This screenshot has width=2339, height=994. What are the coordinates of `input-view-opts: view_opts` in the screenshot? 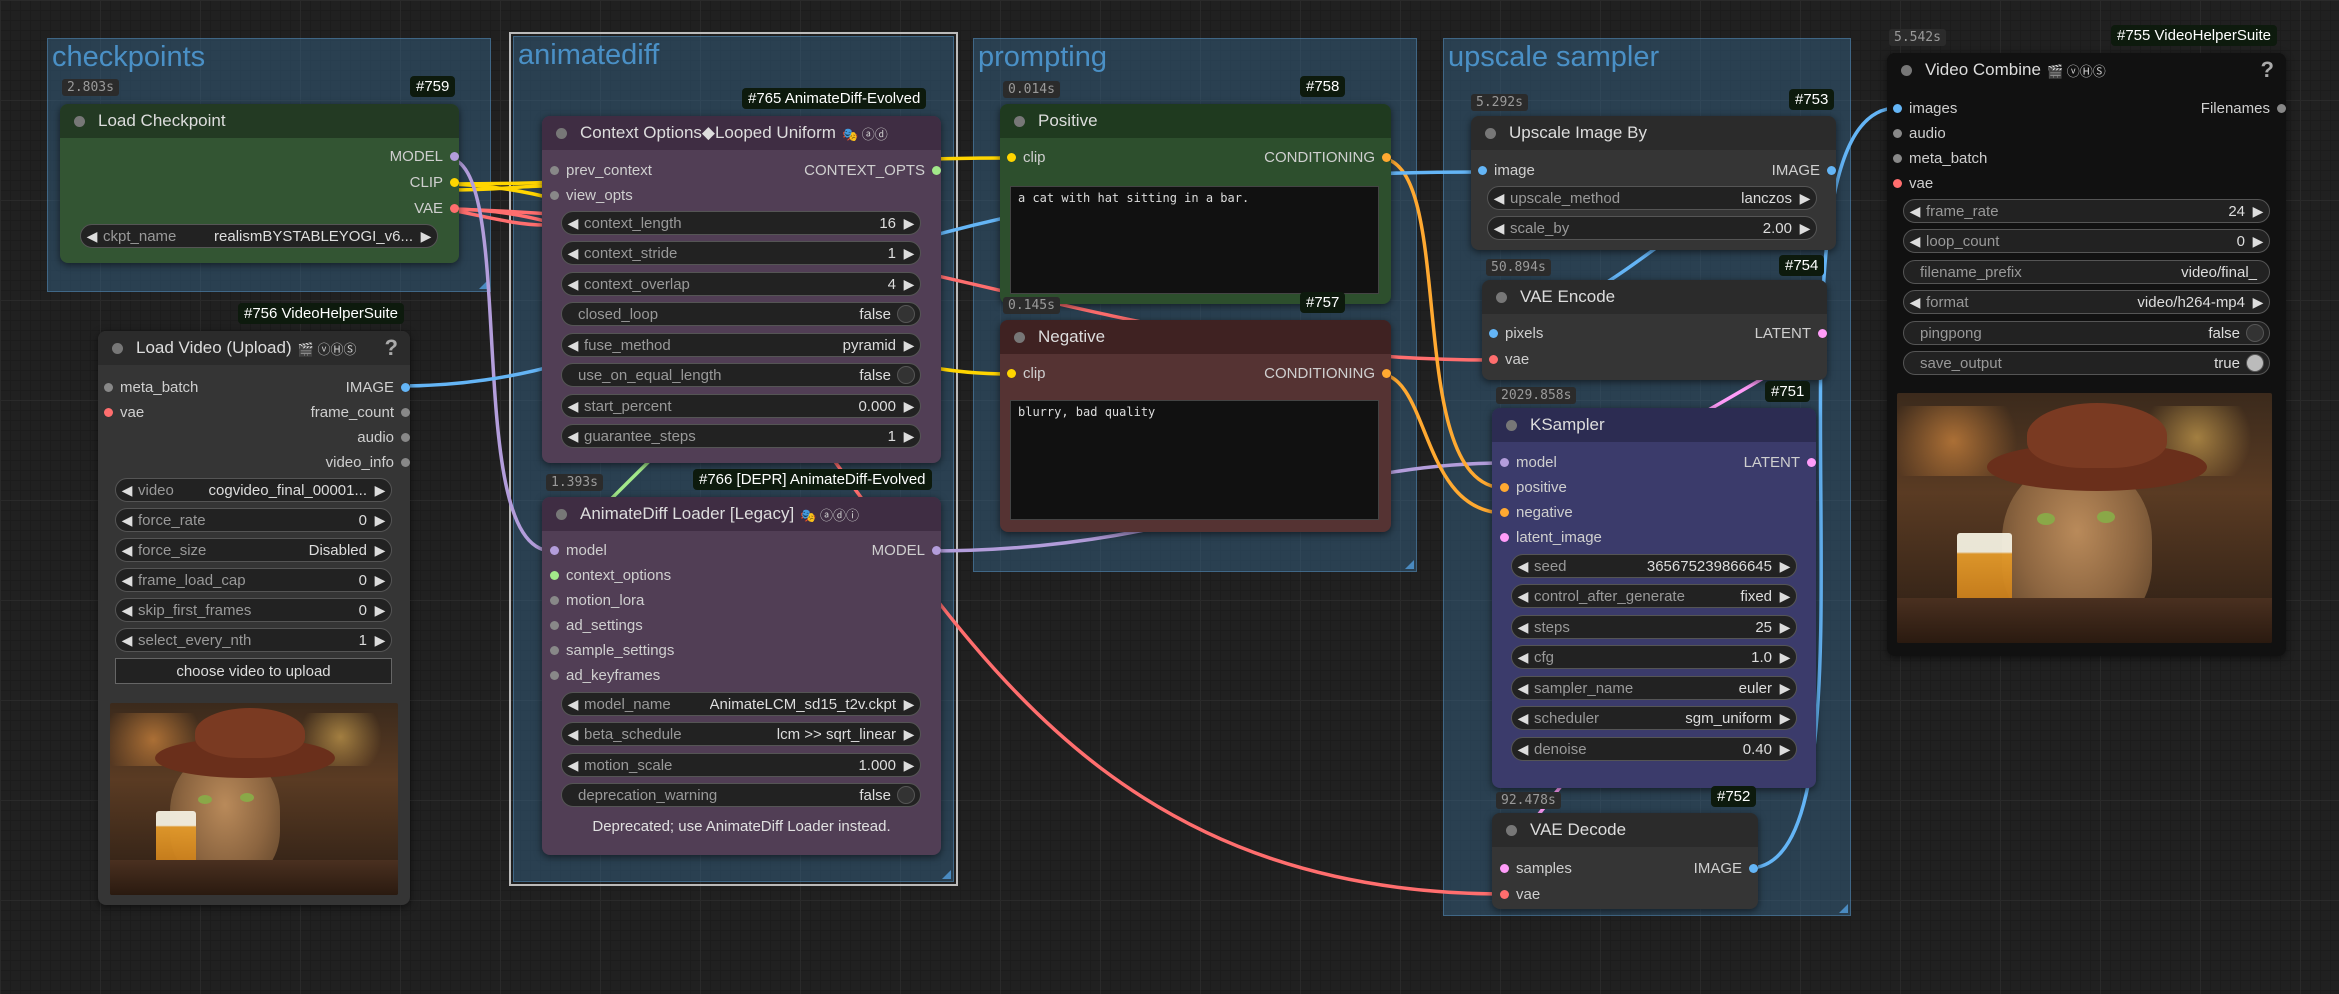 It's located at (591, 195).